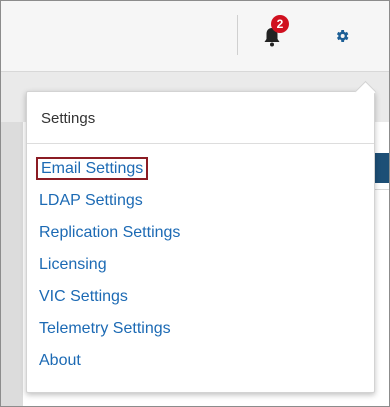 The image size is (390, 407). Describe the element at coordinates (280, 24) in the screenshot. I see `notification-badge: 2` at that location.